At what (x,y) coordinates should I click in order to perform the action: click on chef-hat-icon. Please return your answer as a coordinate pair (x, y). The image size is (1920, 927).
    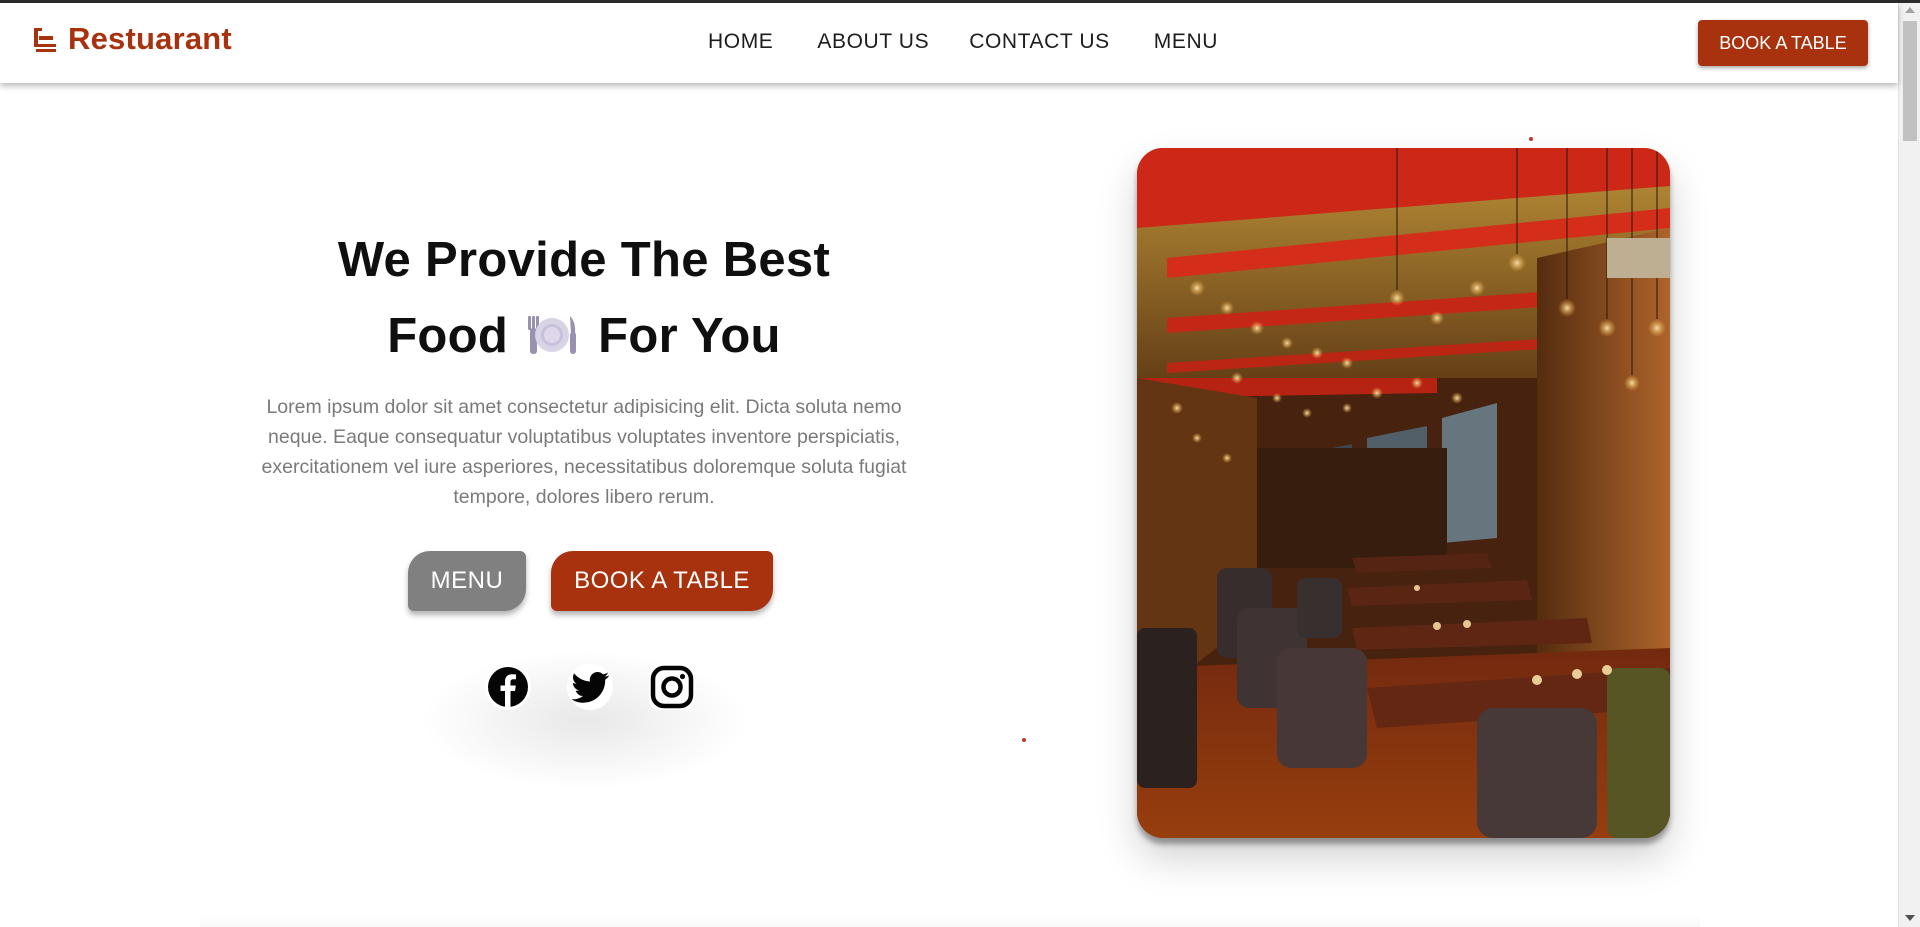
    Looking at the image, I should click on (45, 39).